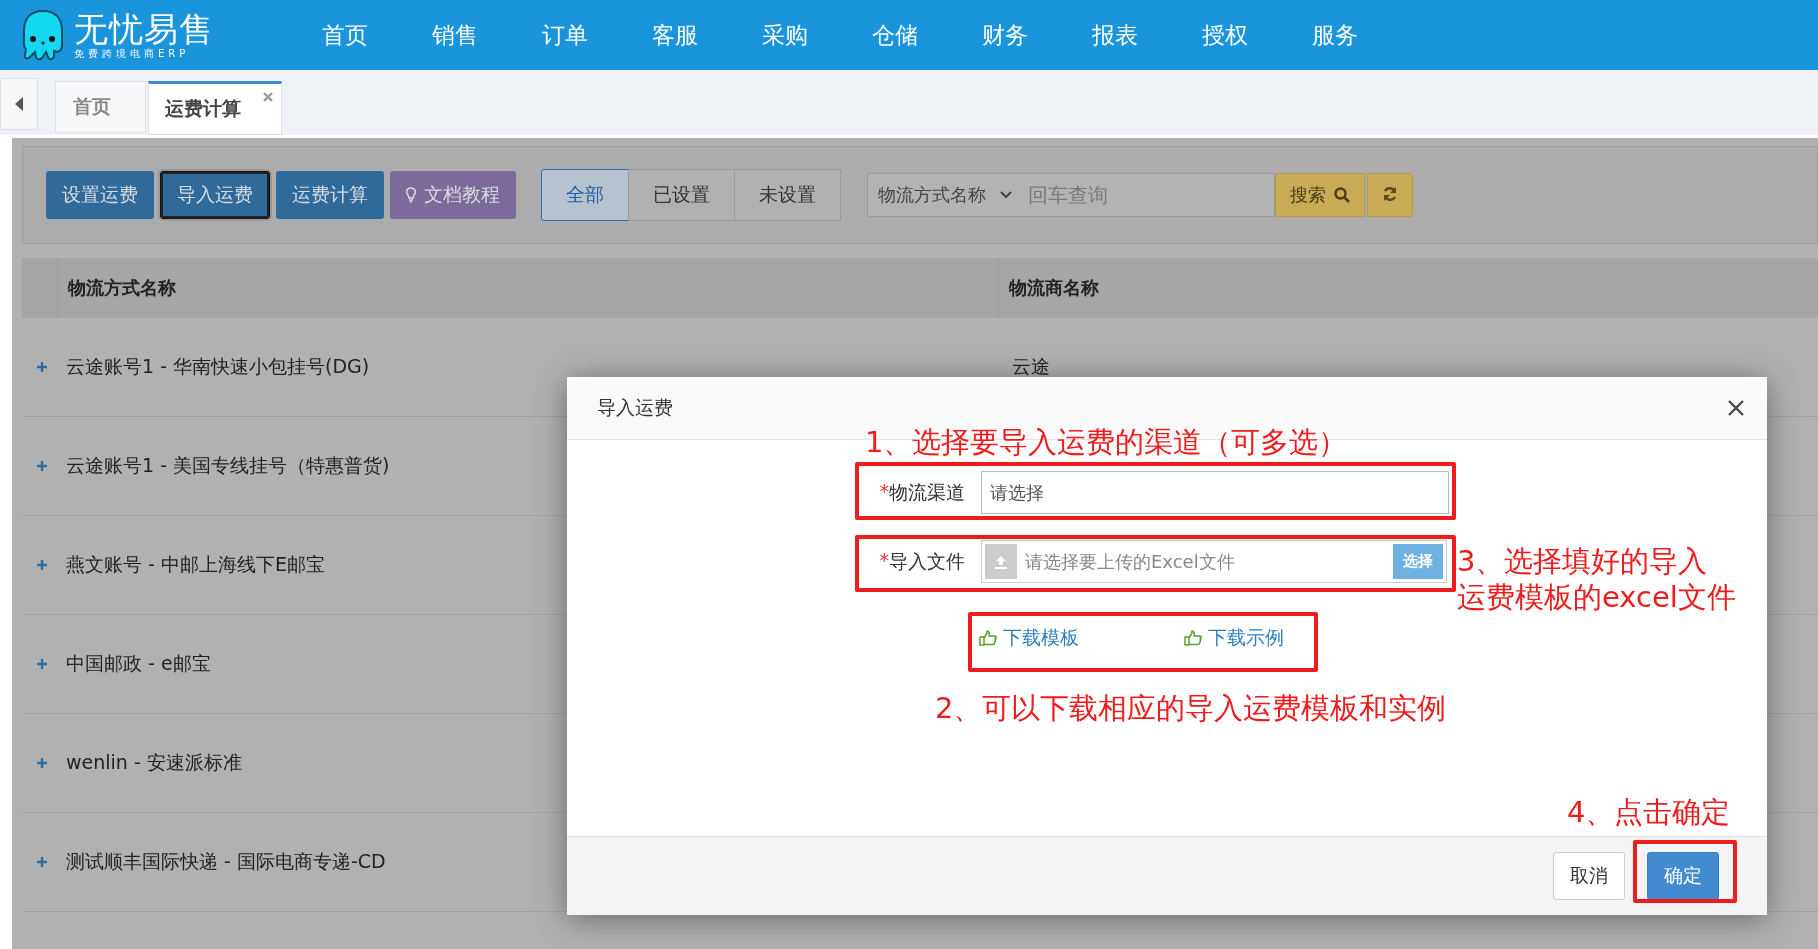  I want to click on confirm-button: 确定, so click(1683, 876).